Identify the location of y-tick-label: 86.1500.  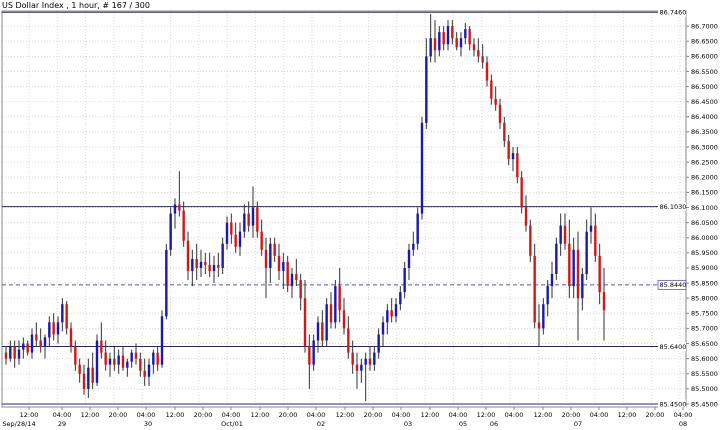
(704, 193).